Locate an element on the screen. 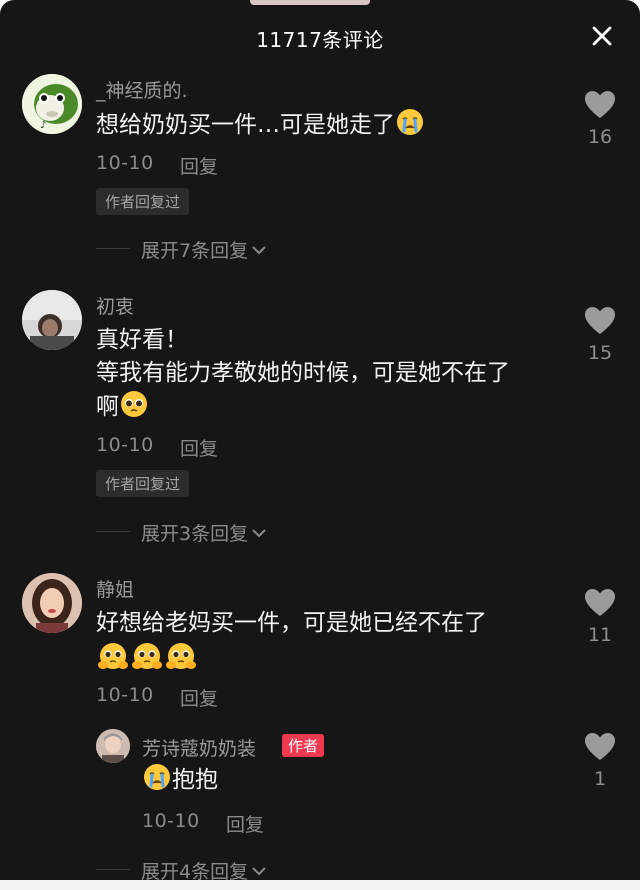 The image size is (640, 890). comment-count-title: 11717条评论 is located at coordinates (320, 40).